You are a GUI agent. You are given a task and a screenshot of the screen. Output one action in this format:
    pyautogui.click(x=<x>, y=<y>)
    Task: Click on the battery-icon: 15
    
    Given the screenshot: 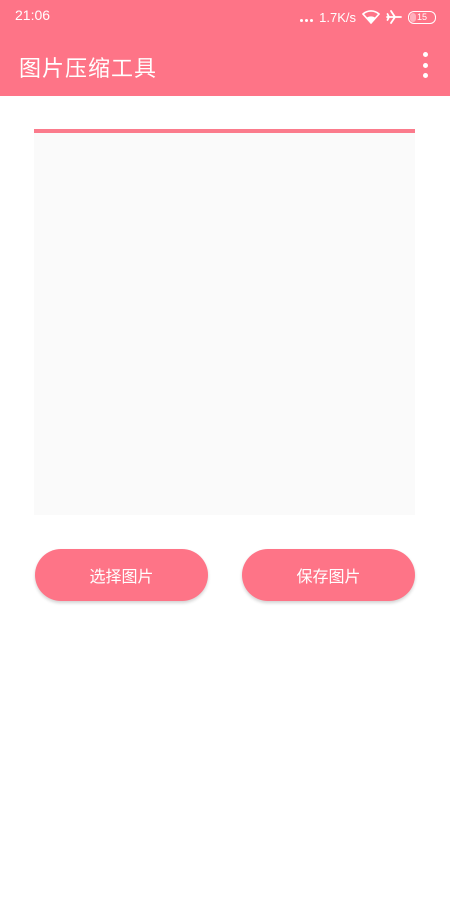 What is the action you would take?
    pyautogui.click(x=422, y=17)
    